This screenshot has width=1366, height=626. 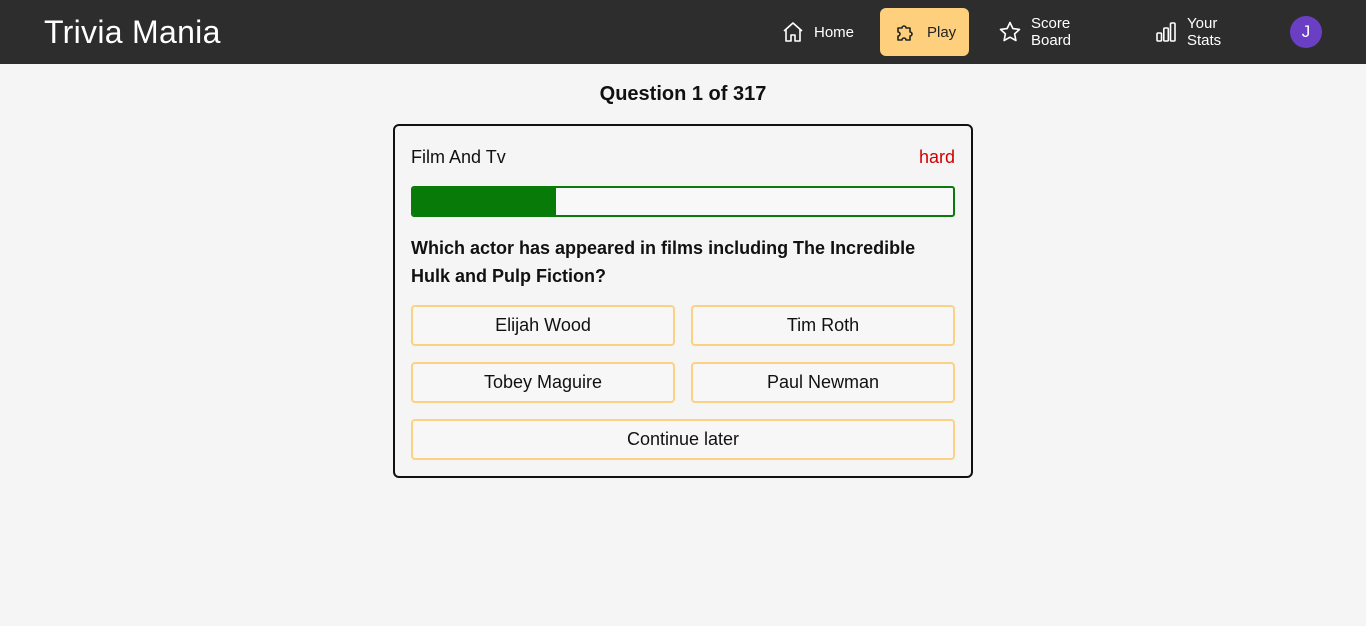 What do you see at coordinates (936, 157) in the screenshot?
I see `difficulty-badge: hard` at bounding box center [936, 157].